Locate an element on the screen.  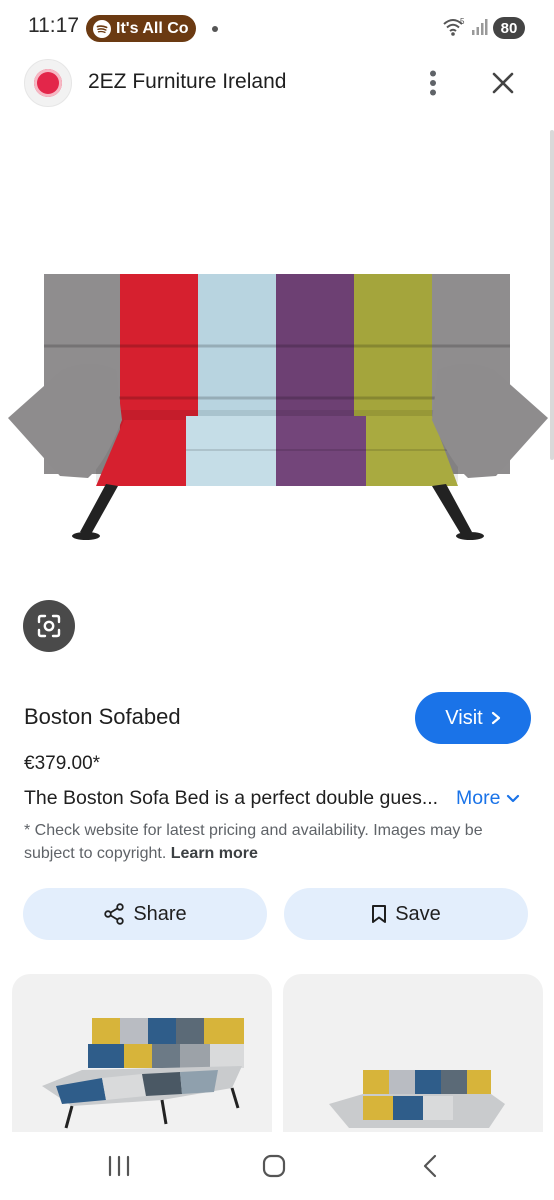
back-button is located at coordinates (430, 1166).